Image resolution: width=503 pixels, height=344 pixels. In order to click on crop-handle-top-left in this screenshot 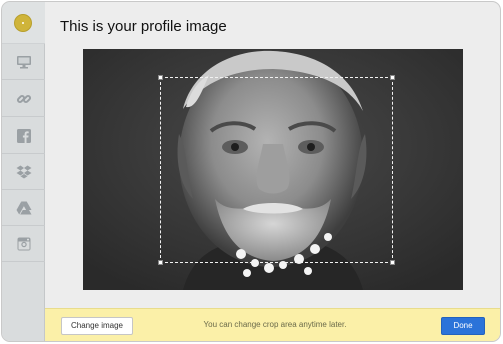, I will do `click(160, 77)`.